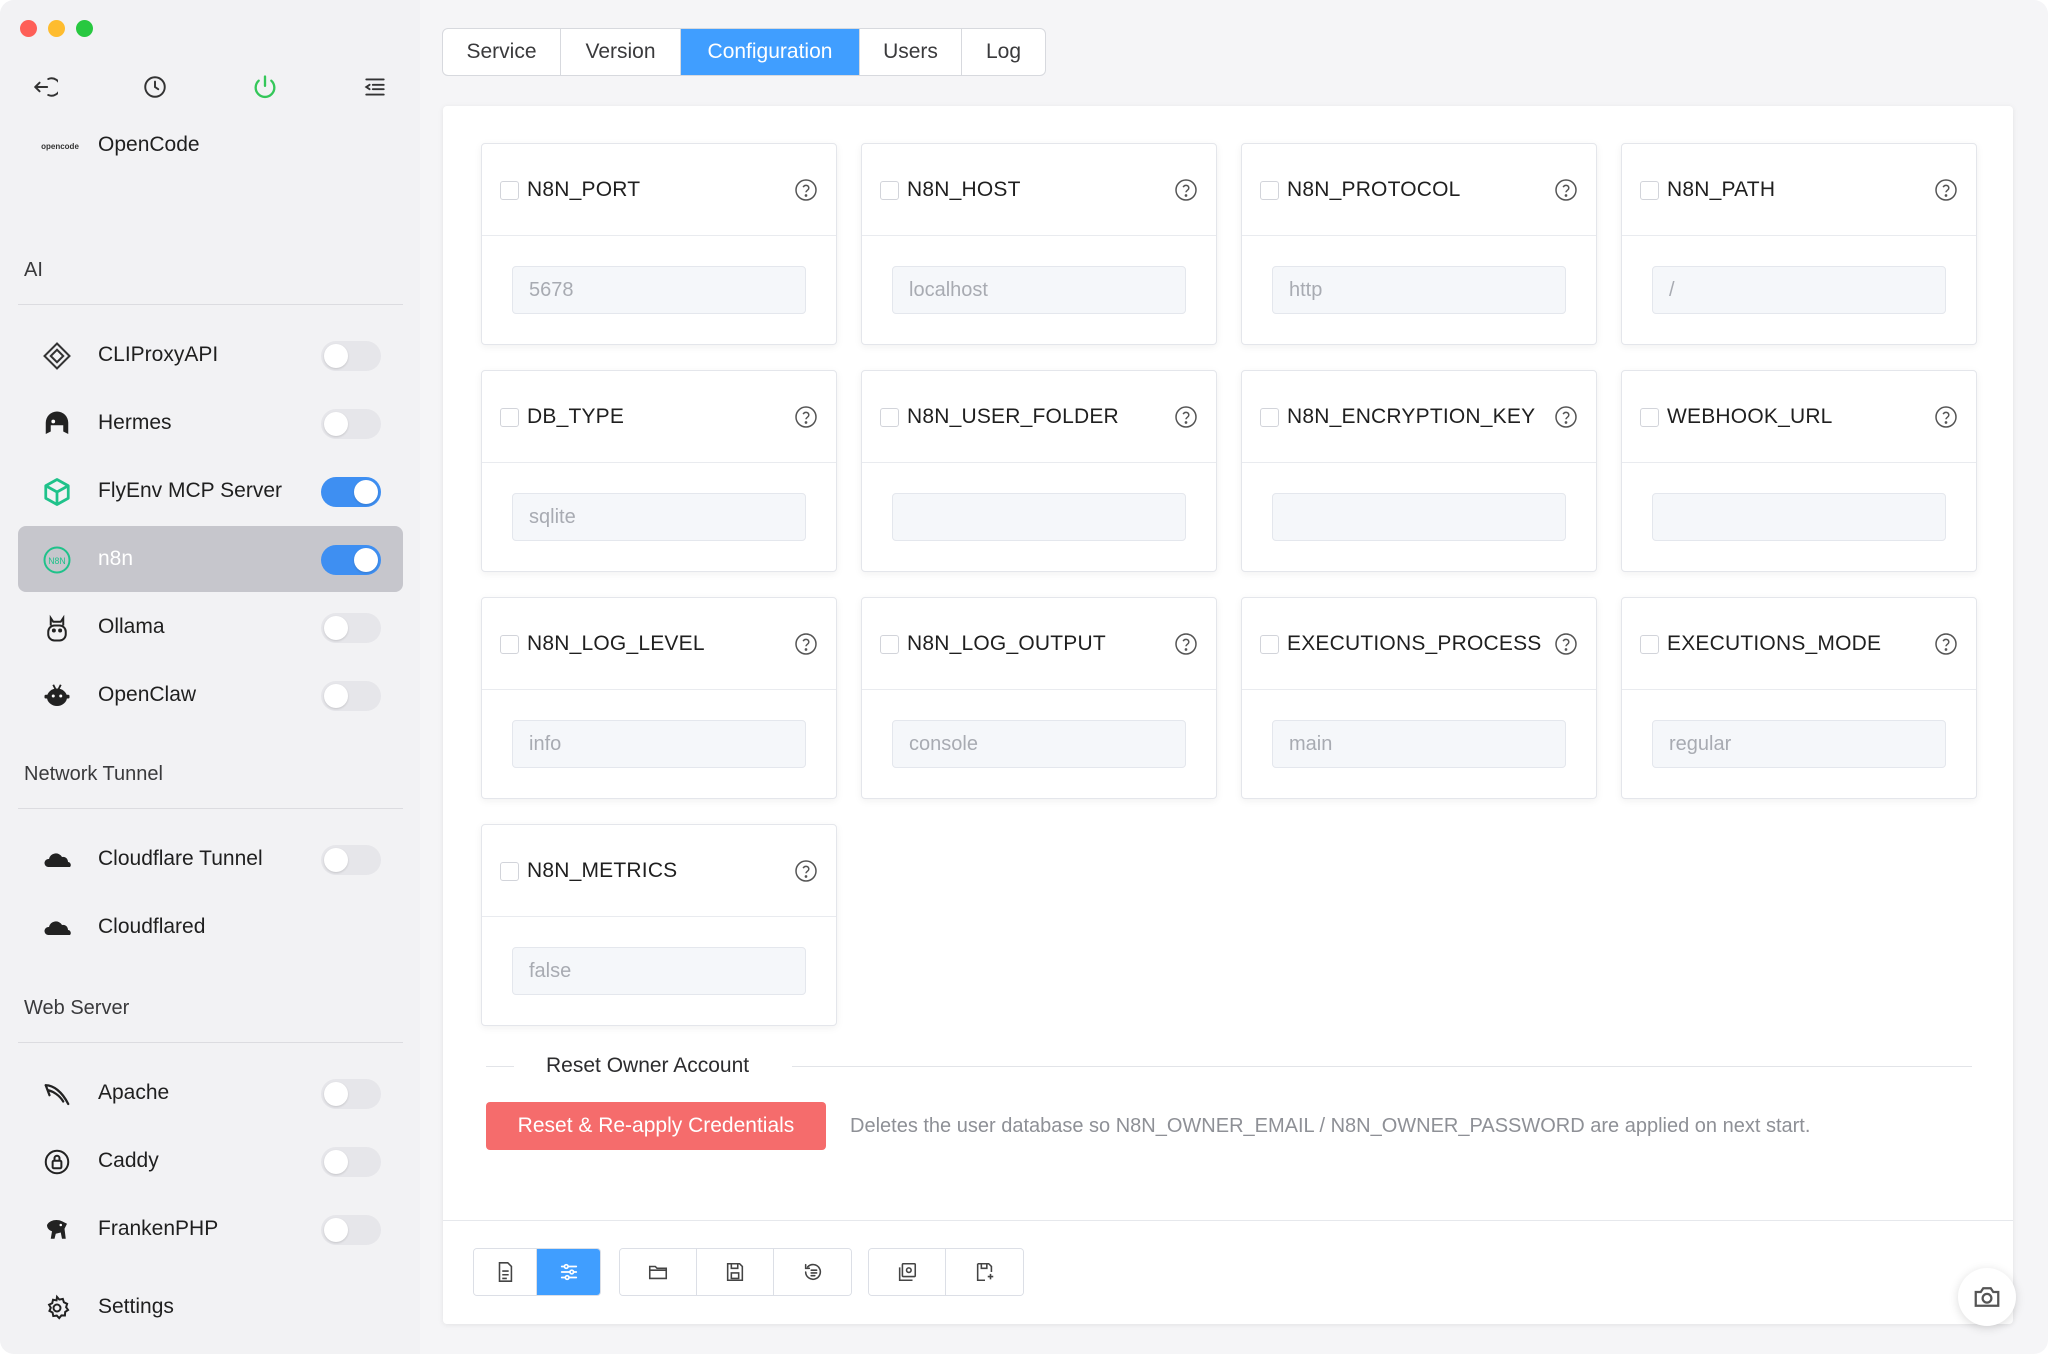 The width and height of the screenshot is (2048, 1354). I want to click on config-card-header: N8N_PORT, so click(659, 190).